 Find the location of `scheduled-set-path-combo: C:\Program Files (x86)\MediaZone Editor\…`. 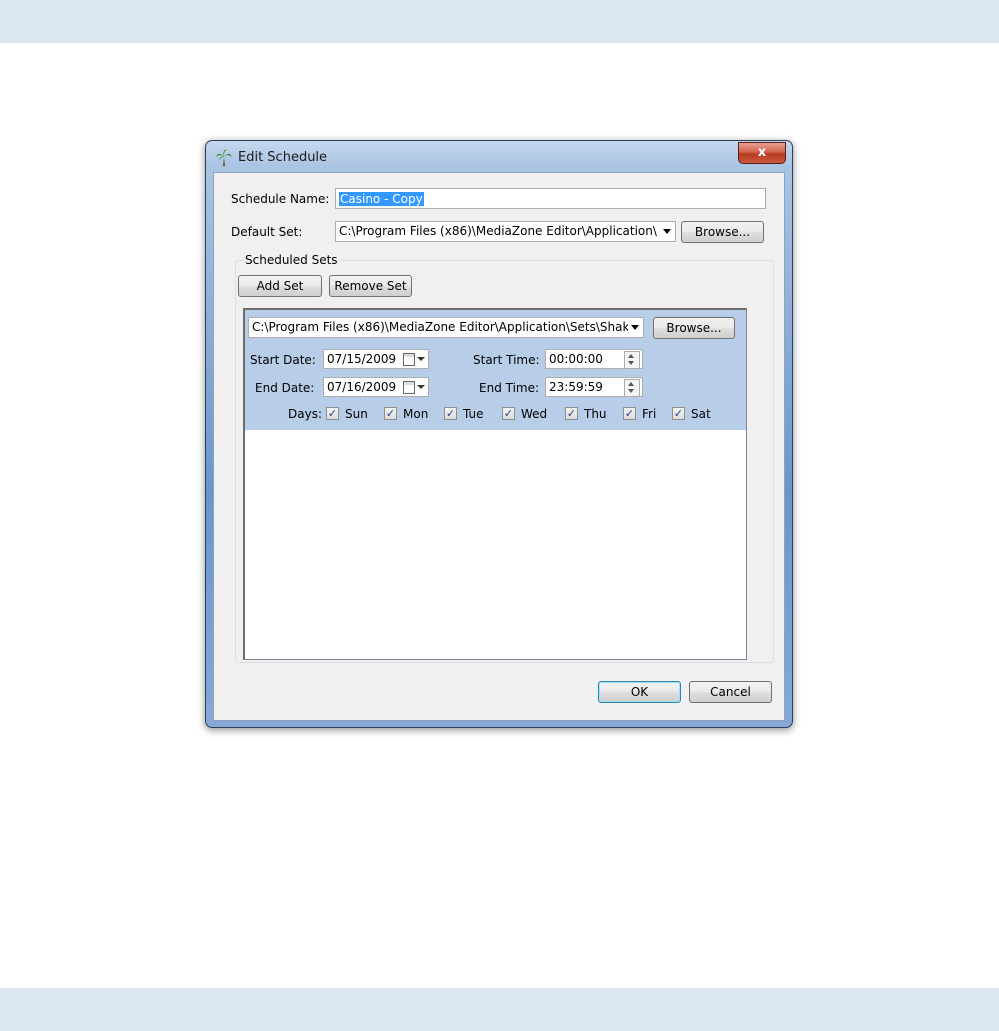

scheduled-set-path-combo: C:\Program Files (x86)\MediaZone Editor\… is located at coordinates (446, 327).